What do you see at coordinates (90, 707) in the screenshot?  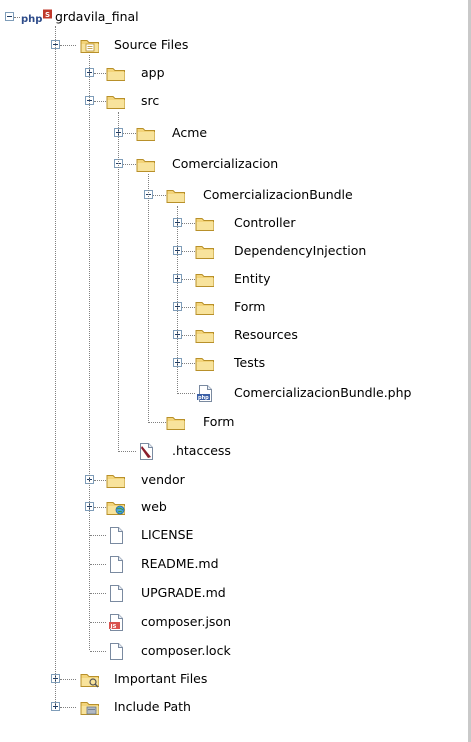 I see `include-path-folder-icon` at bounding box center [90, 707].